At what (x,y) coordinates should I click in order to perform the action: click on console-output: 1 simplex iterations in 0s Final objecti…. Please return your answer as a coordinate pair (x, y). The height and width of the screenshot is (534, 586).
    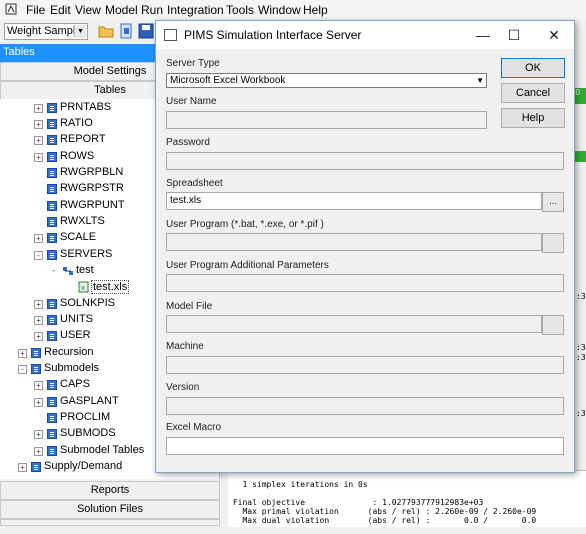
    Looking at the image, I should click on (407, 498).